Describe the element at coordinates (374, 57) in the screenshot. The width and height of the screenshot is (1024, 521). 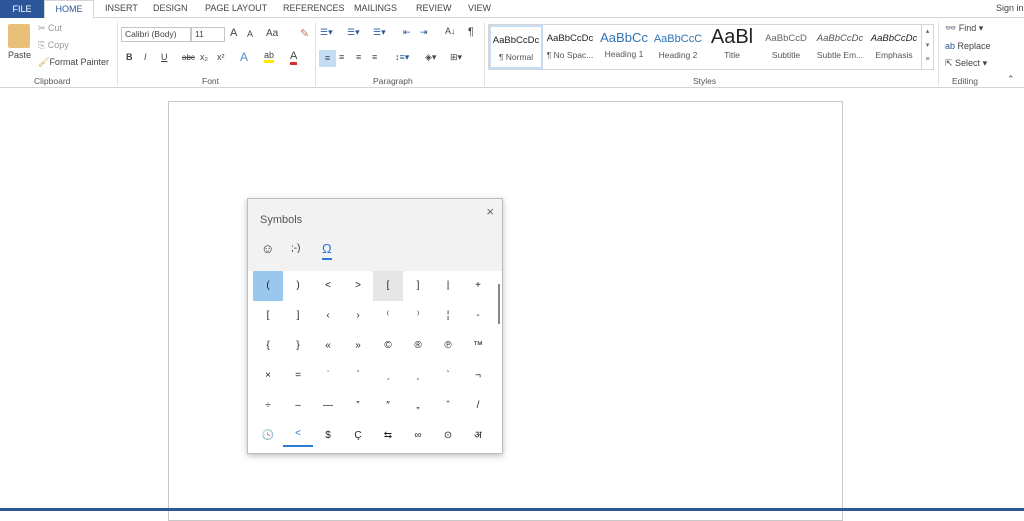
I see `justify-icon: ≡` at that location.